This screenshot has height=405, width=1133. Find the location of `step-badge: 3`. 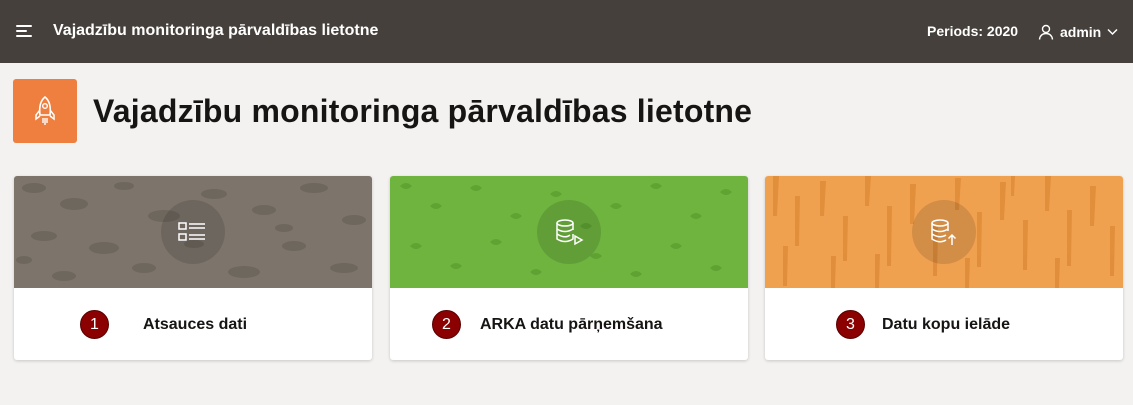

step-badge: 3 is located at coordinates (850, 324).